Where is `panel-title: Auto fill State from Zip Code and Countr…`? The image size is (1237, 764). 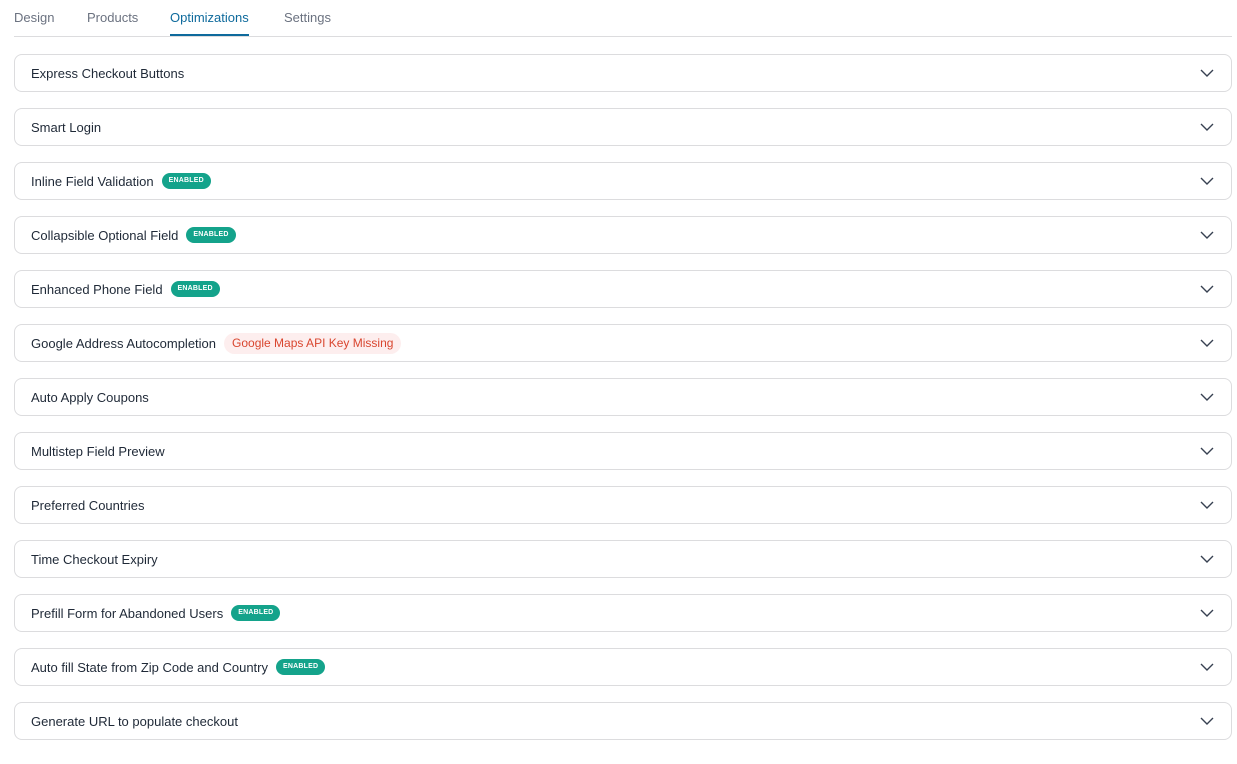
panel-title: Auto fill State from Zip Code and Countr… is located at coordinates (150, 667).